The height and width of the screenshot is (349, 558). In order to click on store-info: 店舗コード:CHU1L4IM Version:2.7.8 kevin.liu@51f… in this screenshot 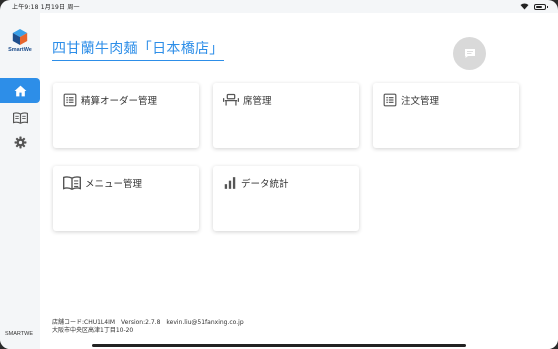, I will do `click(148, 327)`.